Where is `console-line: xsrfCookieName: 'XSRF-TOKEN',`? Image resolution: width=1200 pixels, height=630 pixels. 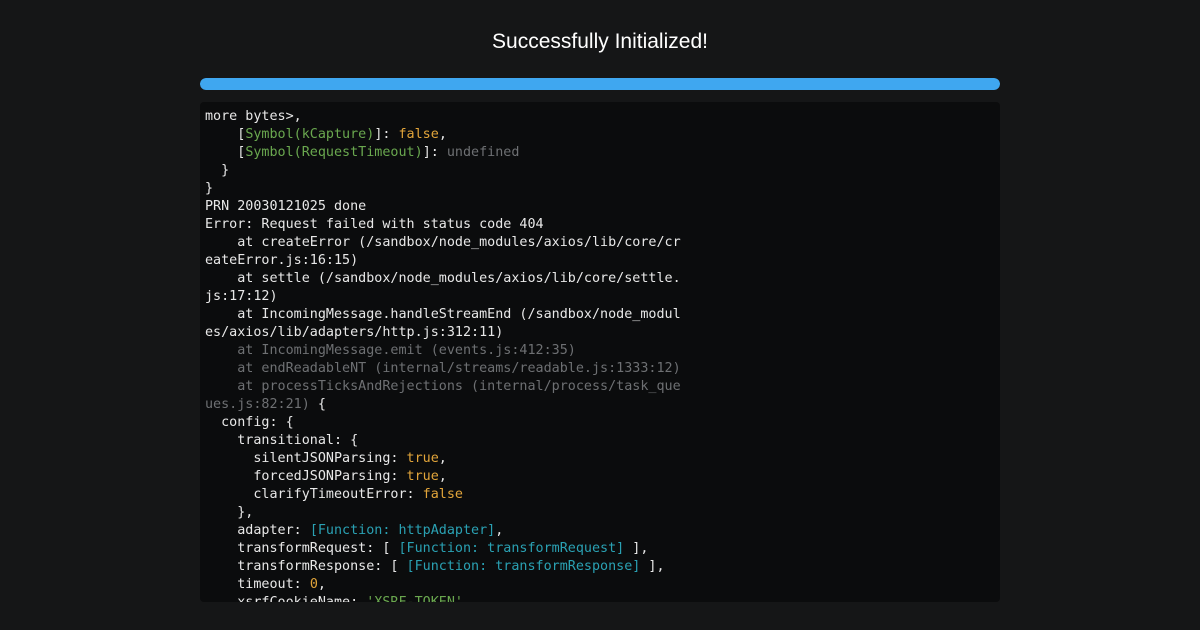 console-line: xsrfCookieName: 'XSRF-TOKEN', is located at coordinates (443, 598).